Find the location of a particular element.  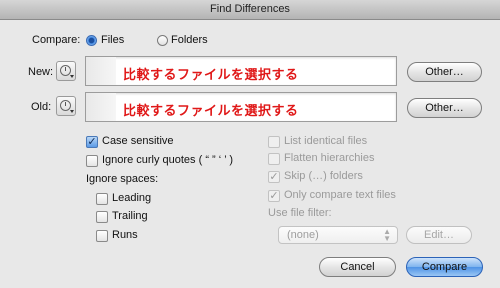

leading-checkbox: Leading is located at coordinates (136, 199).